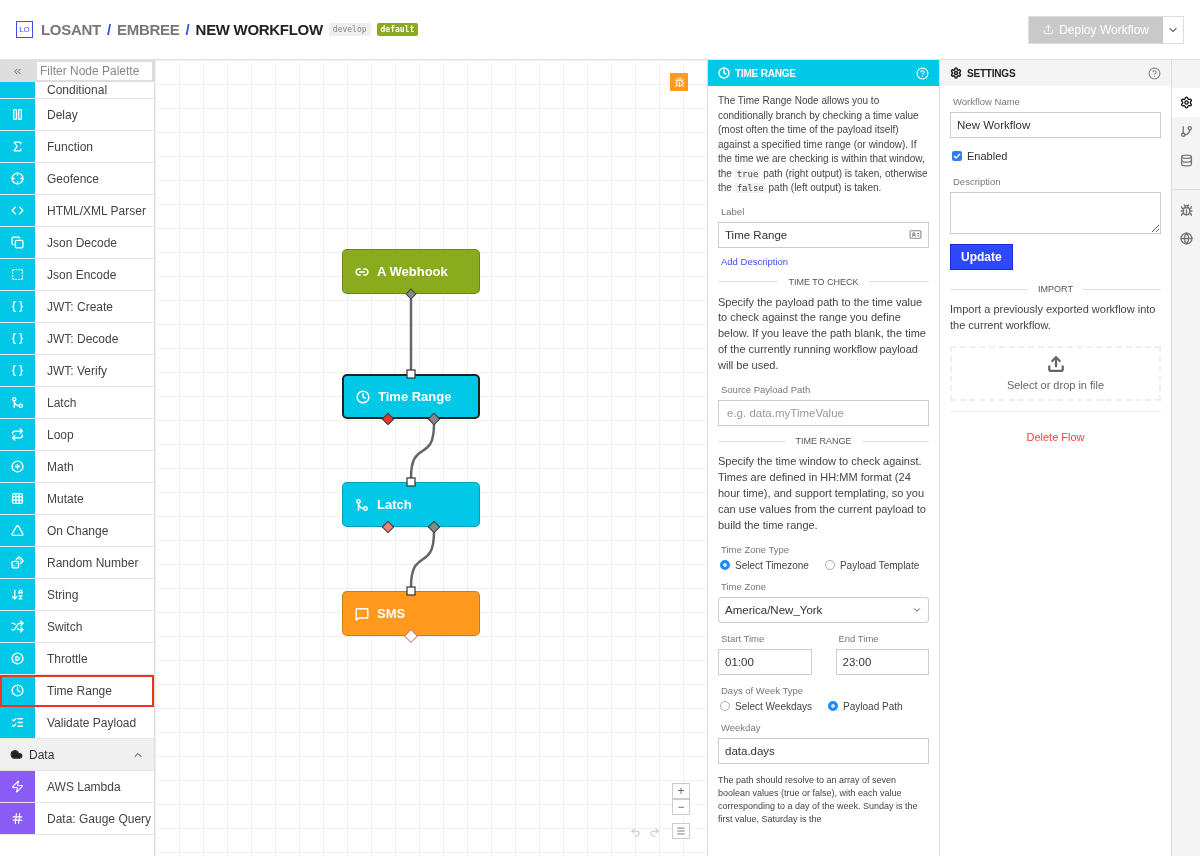  I want to click on palette-item: JWT: Create, so click(77, 307).